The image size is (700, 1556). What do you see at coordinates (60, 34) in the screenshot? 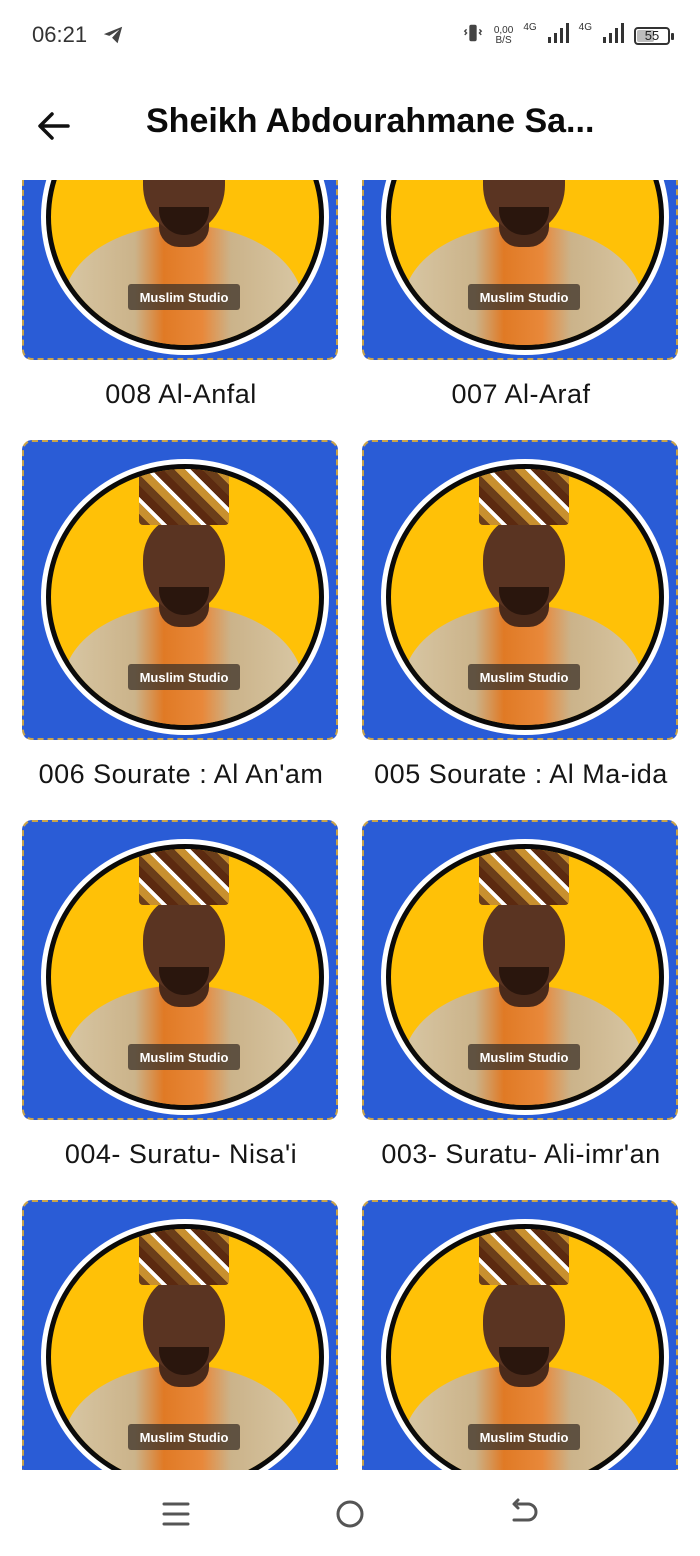
I see `status-time: 06:21` at bounding box center [60, 34].